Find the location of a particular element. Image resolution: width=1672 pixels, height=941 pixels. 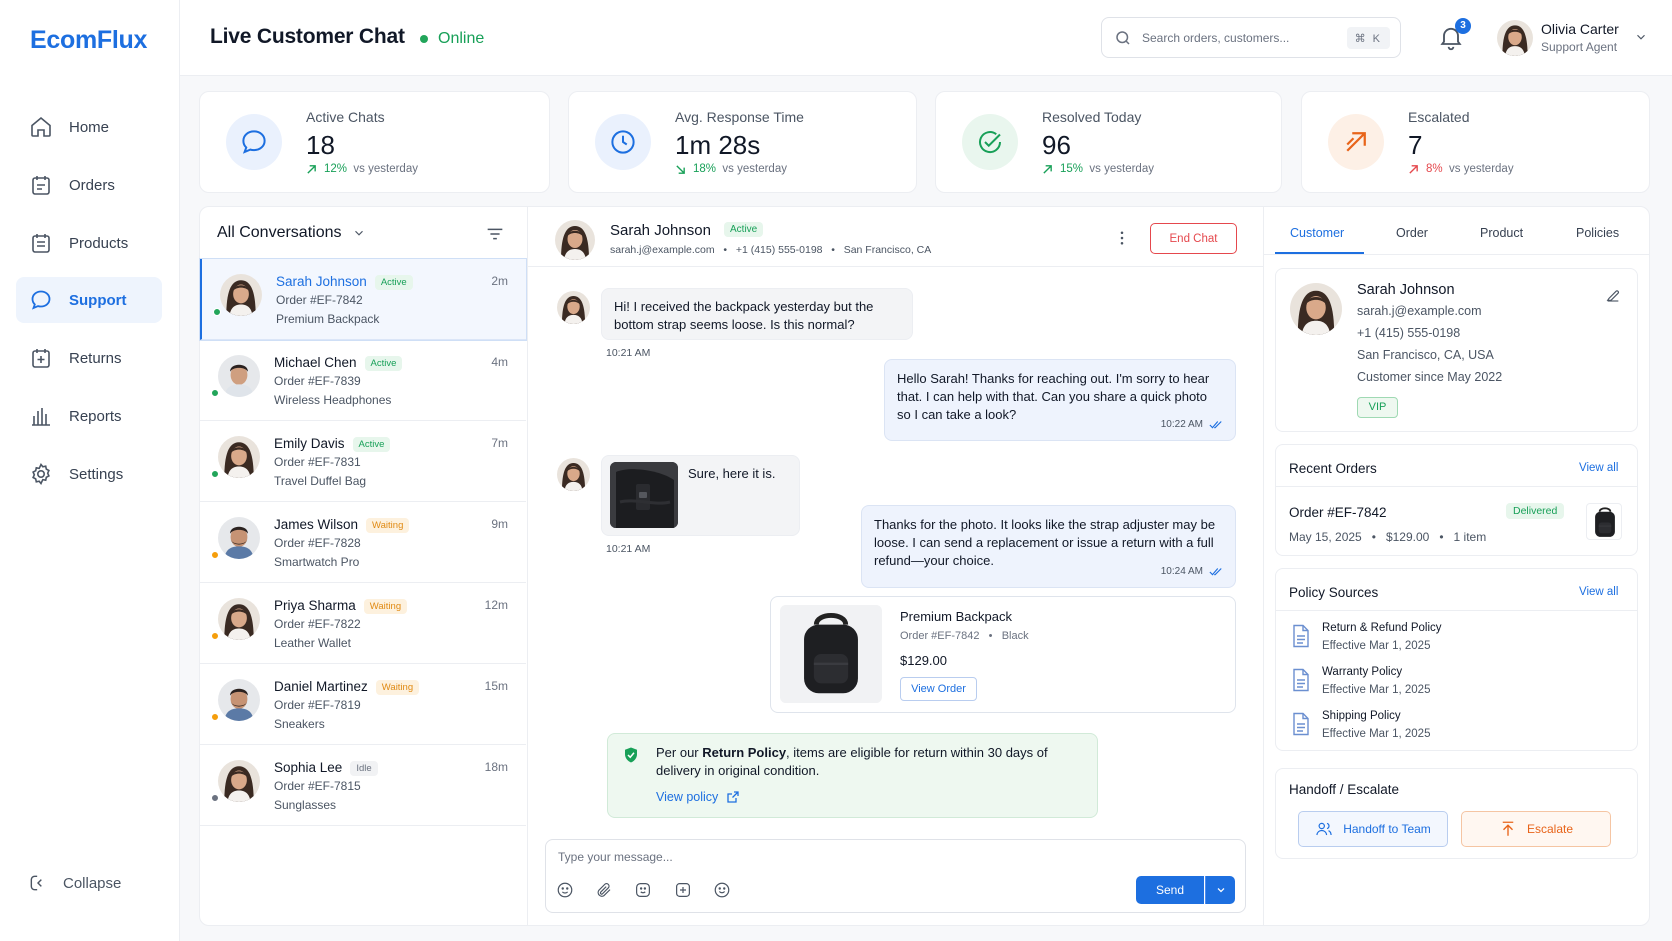

sidebar-item-label: Orders is located at coordinates (92, 185).